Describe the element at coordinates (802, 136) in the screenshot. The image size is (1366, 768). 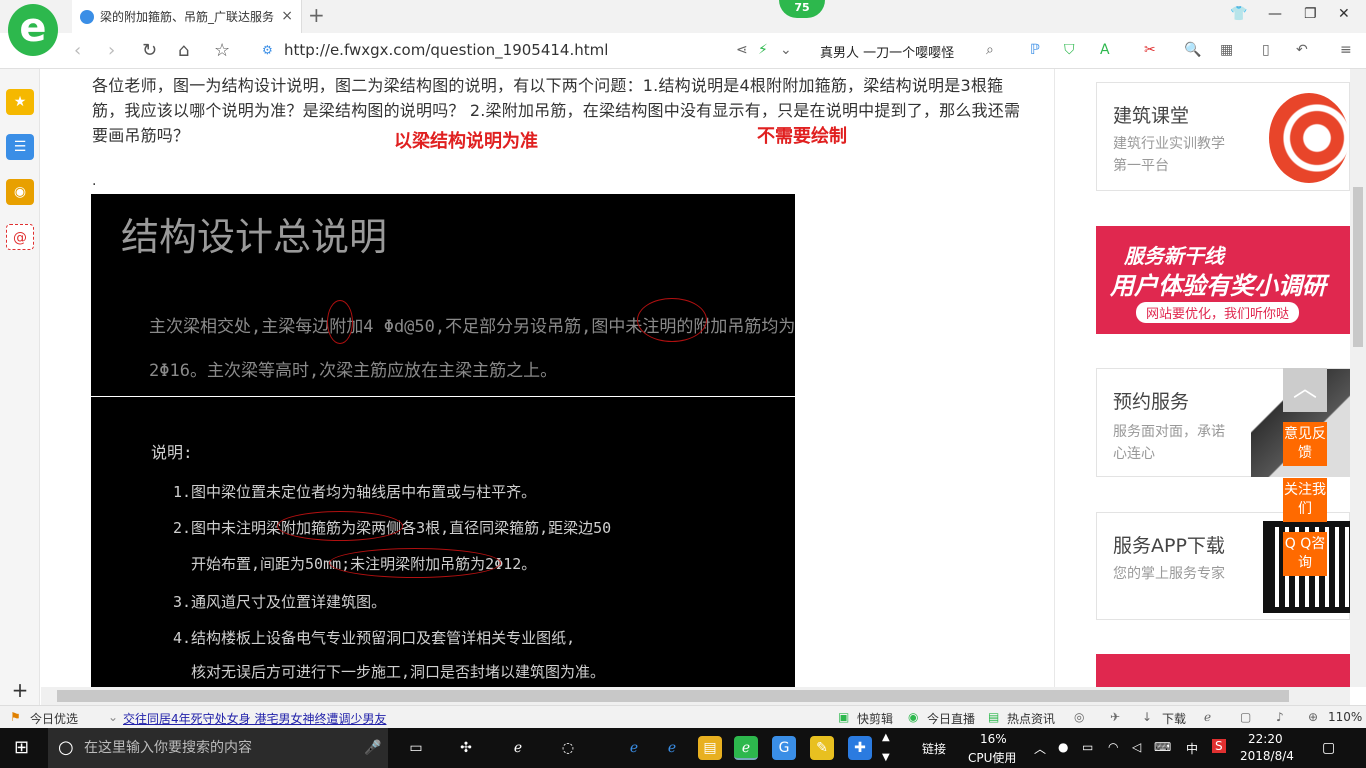
I see `answer-2: 不需要绘制` at that location.